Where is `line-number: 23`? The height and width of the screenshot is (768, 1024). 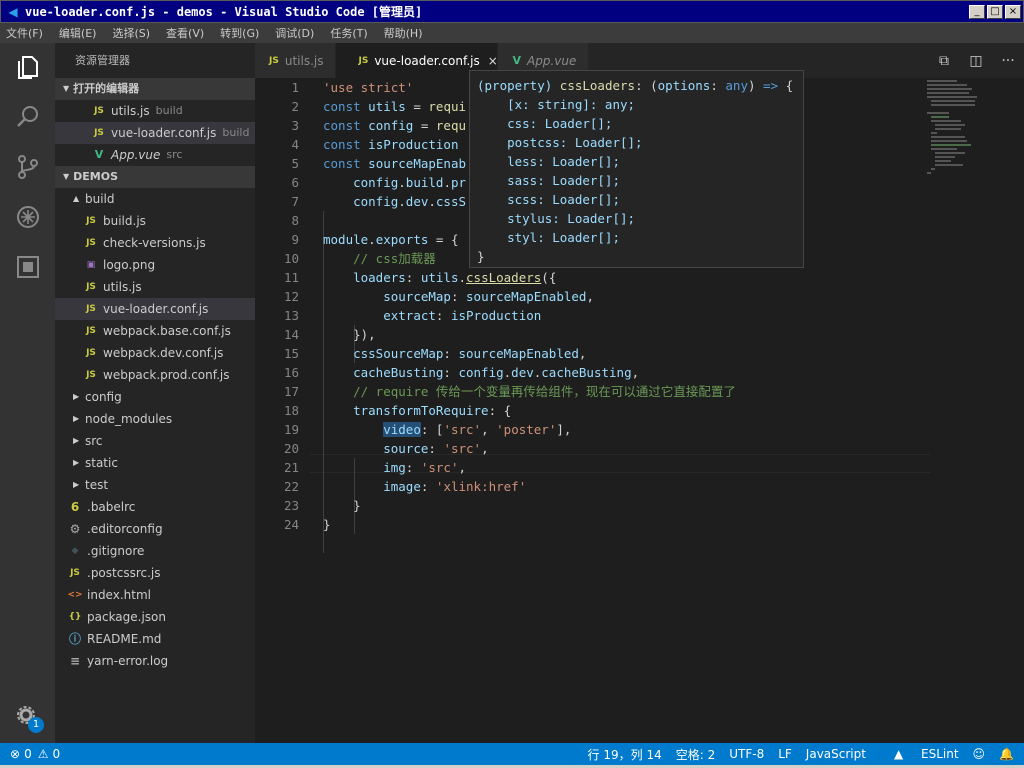
line-number: 23 is located at coordinates (291, 505).